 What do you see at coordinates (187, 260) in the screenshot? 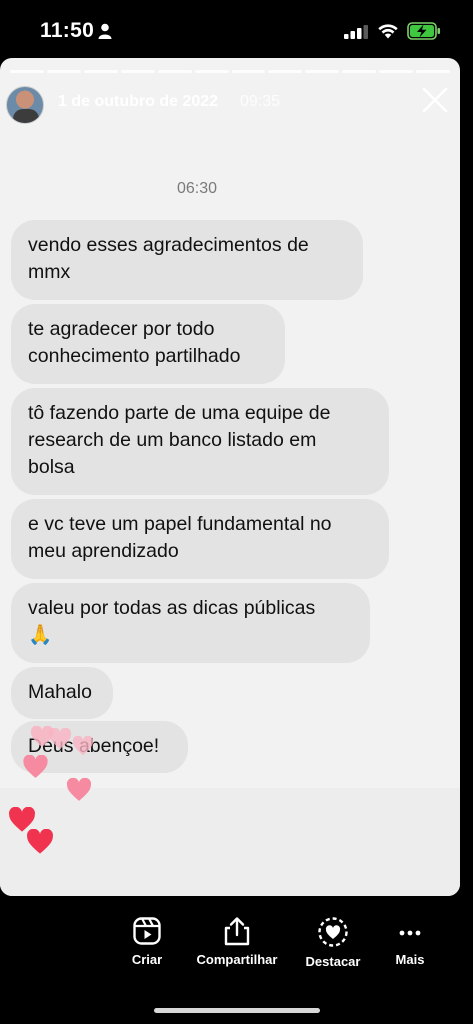
I see `message-bubble: vendo esses agradecimentos de mmx` at bounding box center [187, 260].